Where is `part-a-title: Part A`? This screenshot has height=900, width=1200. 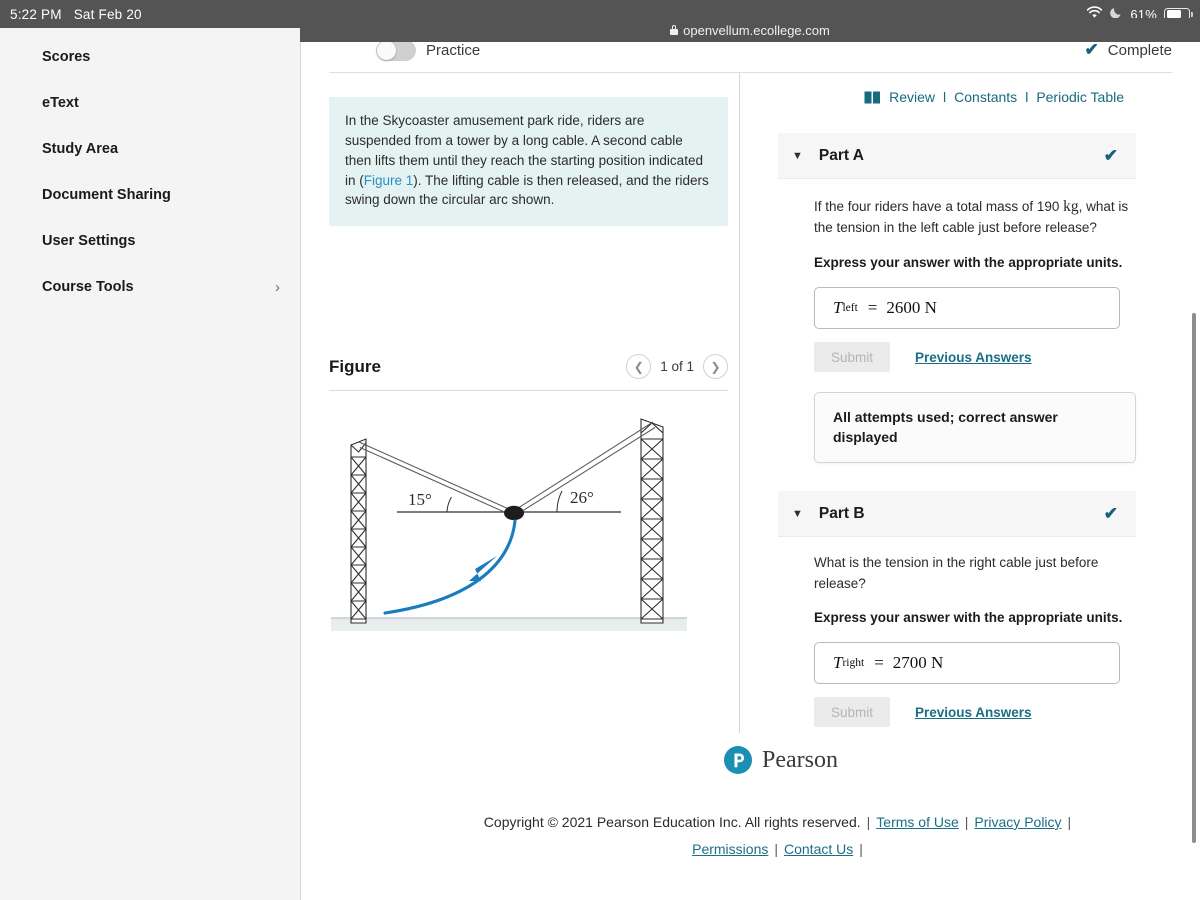
part-a-title: Part A is located at coordinates (841, 155).